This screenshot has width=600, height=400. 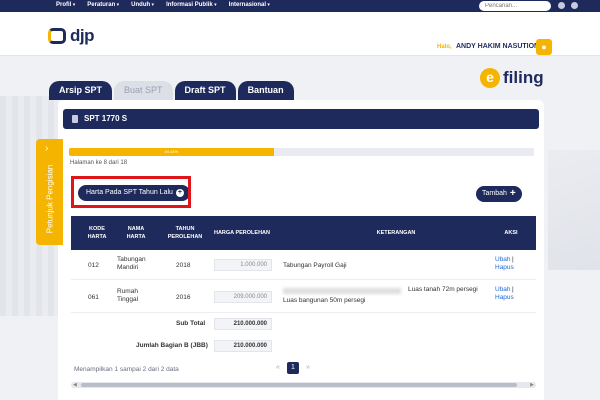 I want to click on efiling-logo-icon: e, so click(x=490, y=78).